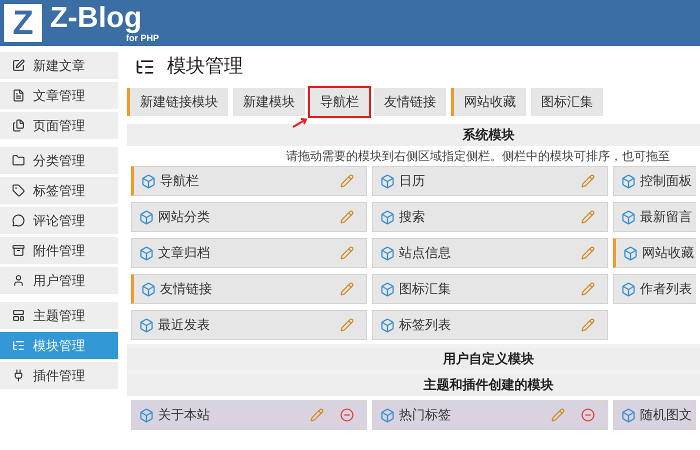 Image resolution: width=700 pixels, height=450 pixels. I want to click on sidebar-item: 插件管理, so click(59, 375).